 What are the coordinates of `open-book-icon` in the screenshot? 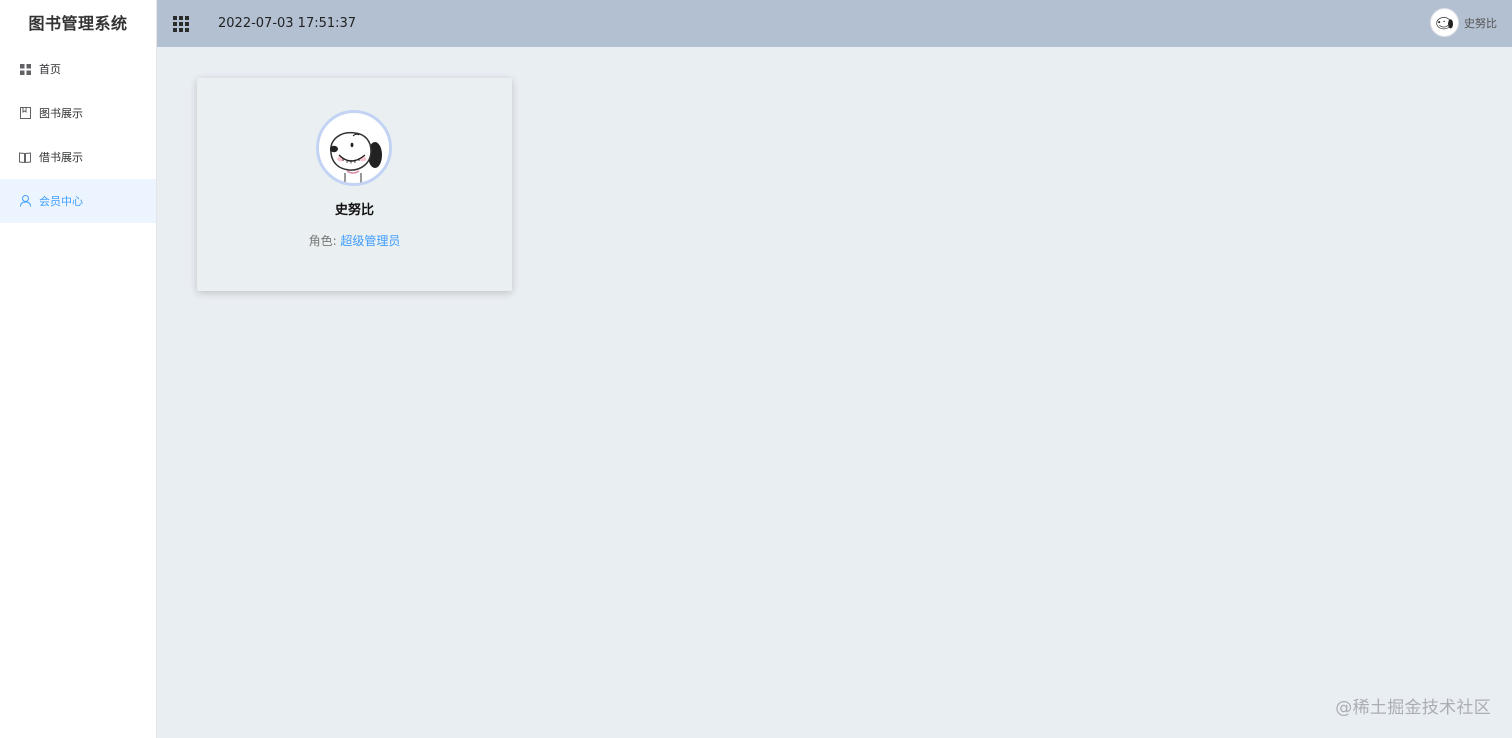 It's located at (25, 157).